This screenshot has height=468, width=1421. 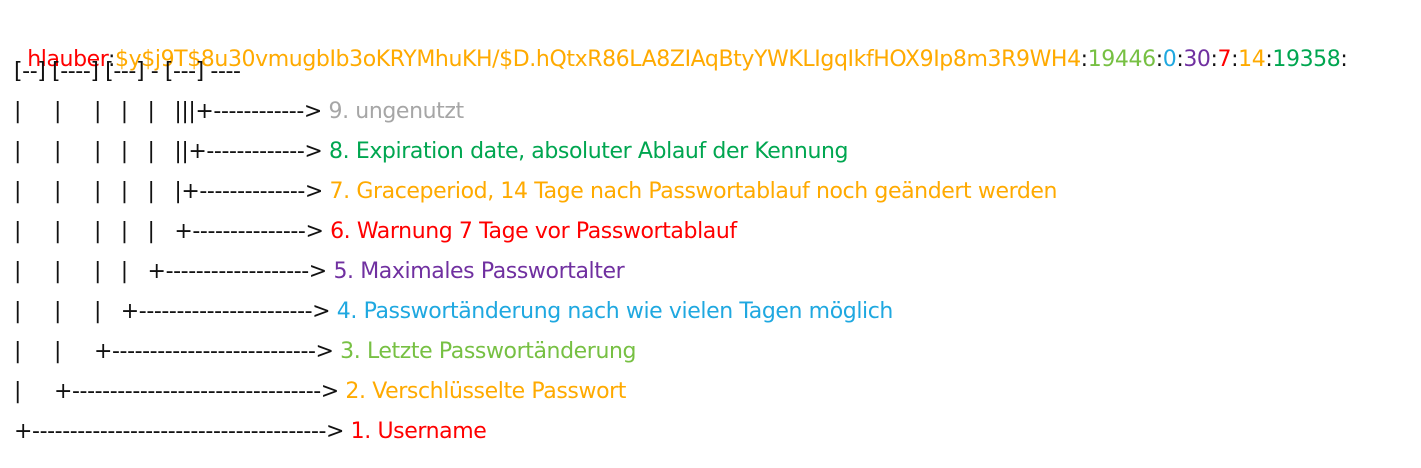 What do you see at coordinates (533, 231) in the screenshot?
I see `annotation-label-6: 6. Warnung 7 Tage vor Passwortablauf` at bounding box center [533, 231].